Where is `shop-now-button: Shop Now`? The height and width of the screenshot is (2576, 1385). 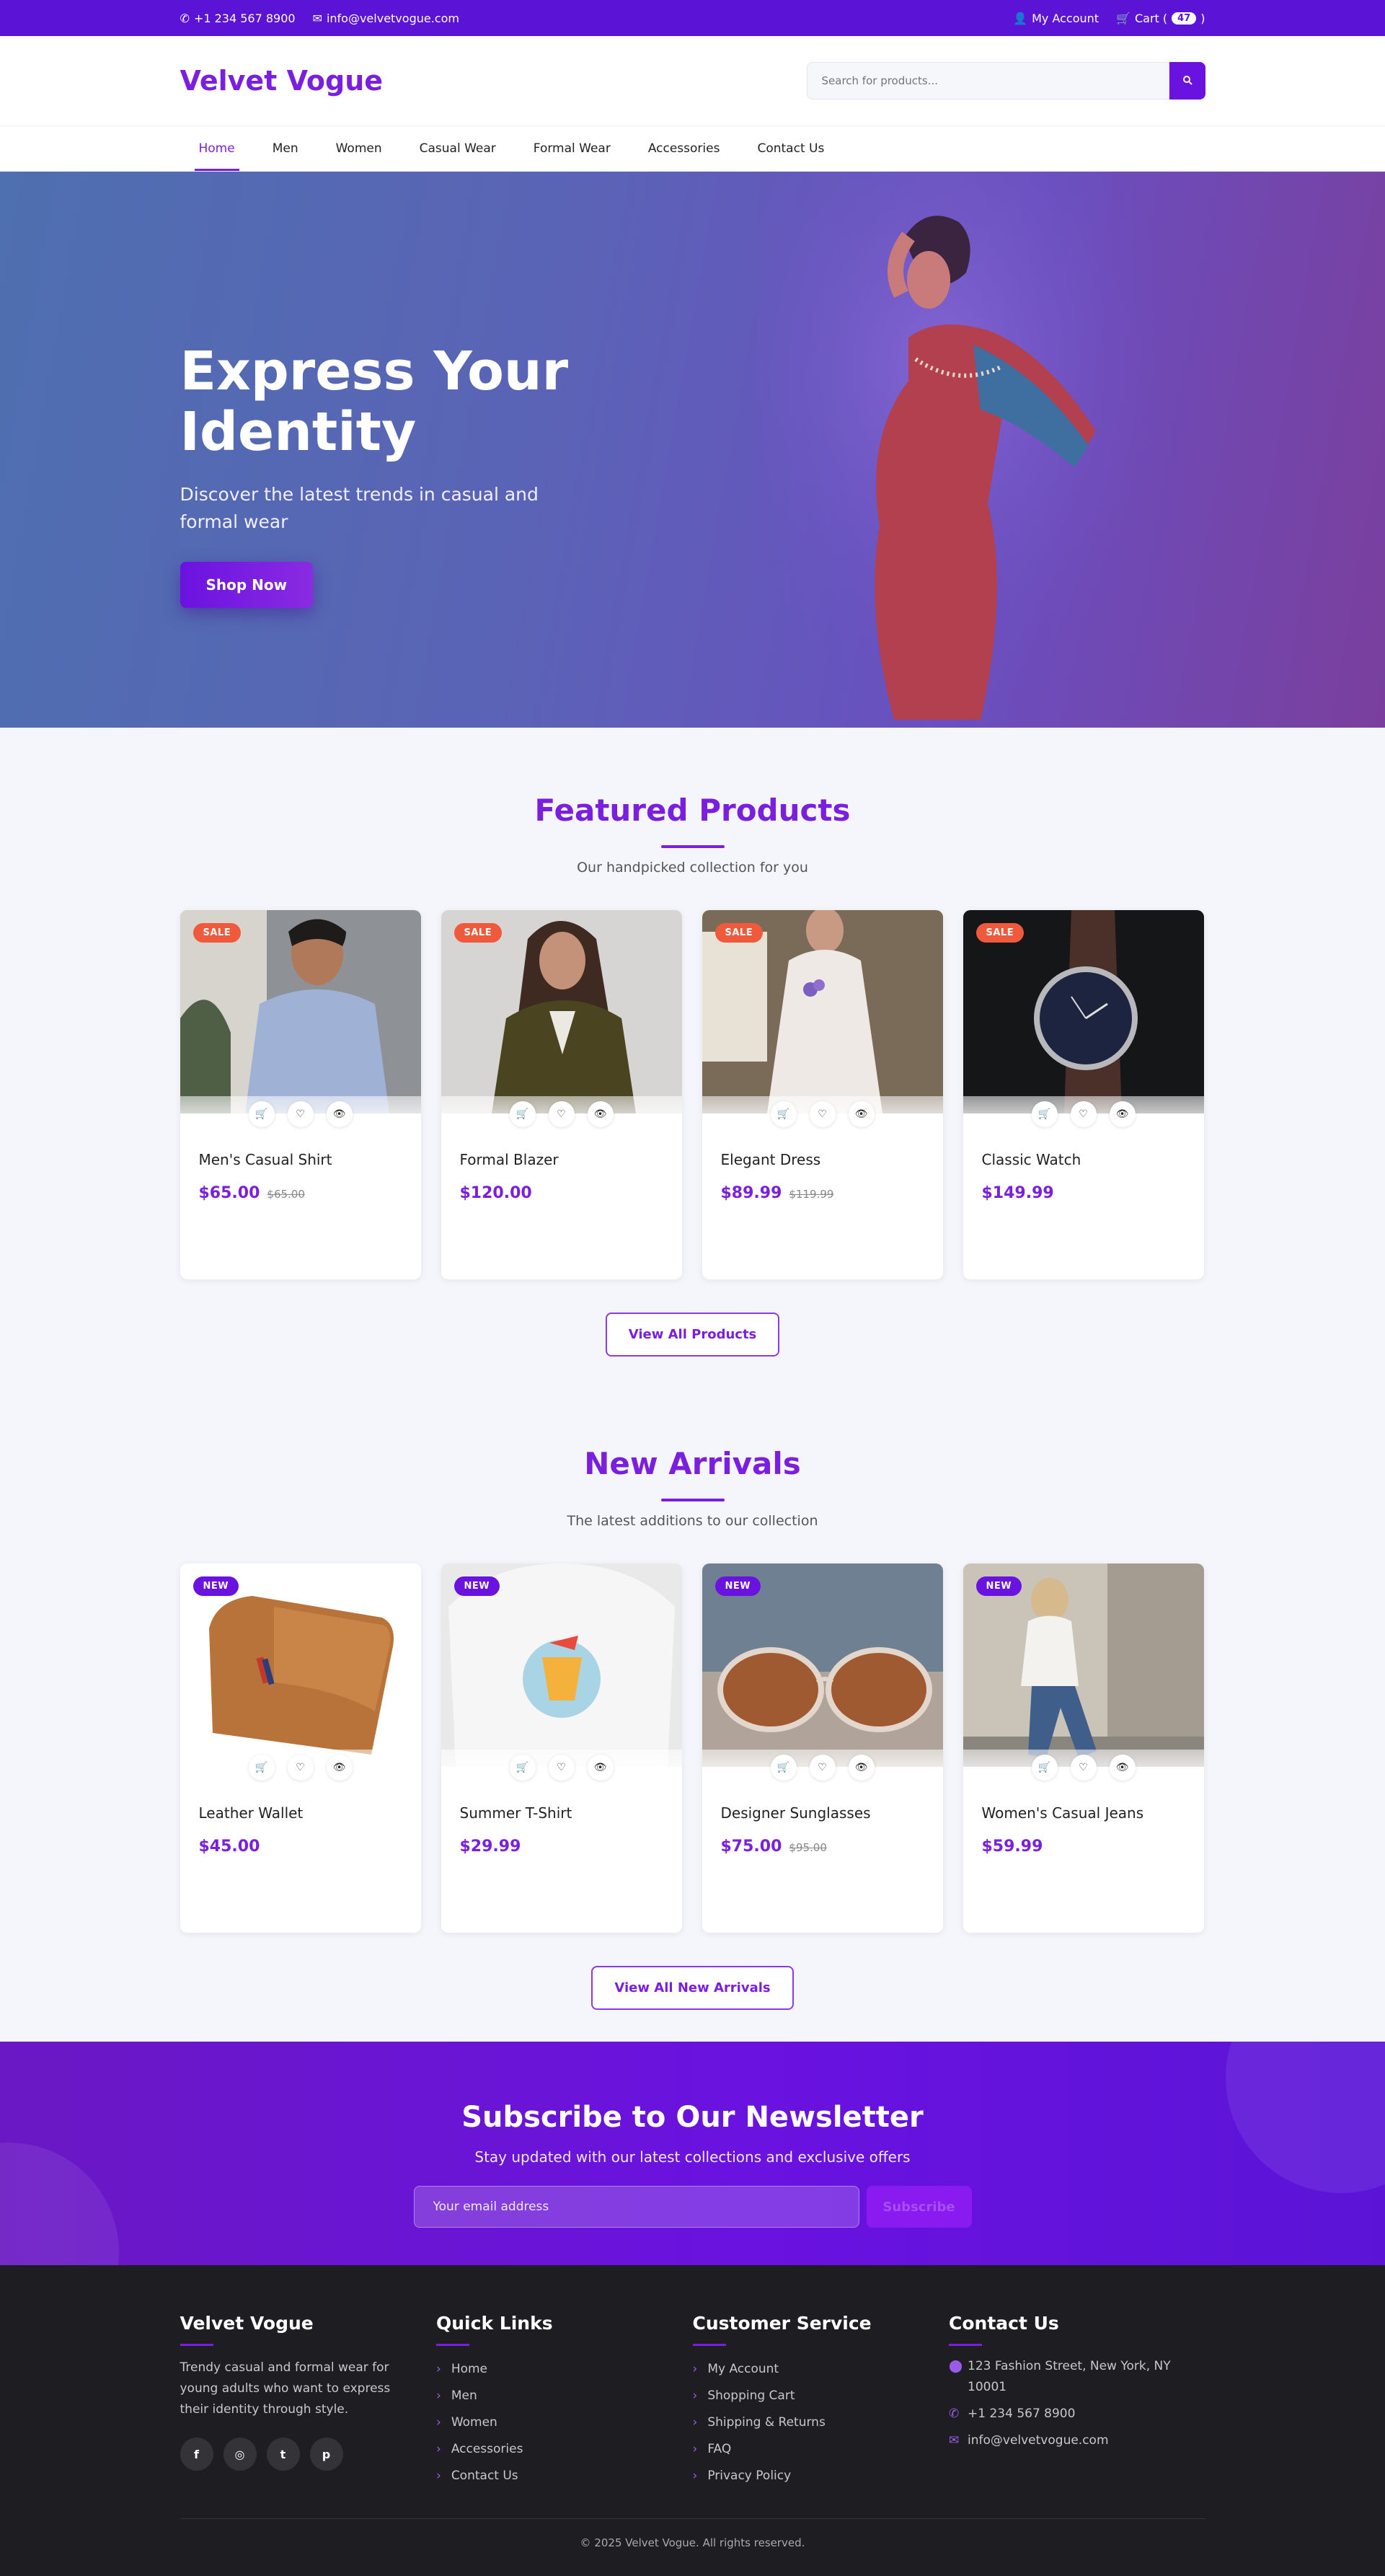
shop-now-button: Shop Now is located at coordinates (247, 585).